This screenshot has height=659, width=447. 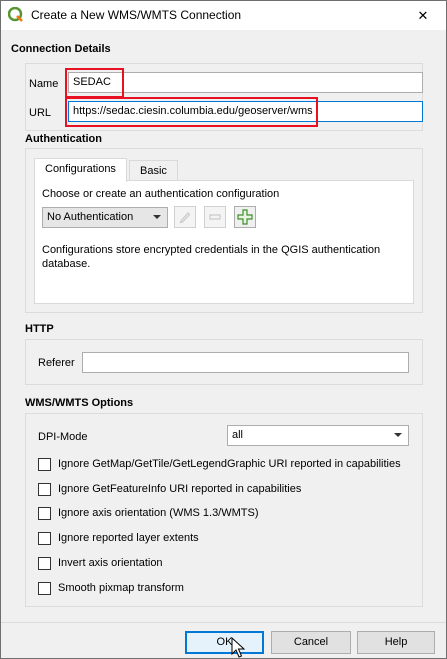 What do you see at coordinates (40, 113) in the screenshot?
I see `url-label: URL` at bounding box center [40, 113].